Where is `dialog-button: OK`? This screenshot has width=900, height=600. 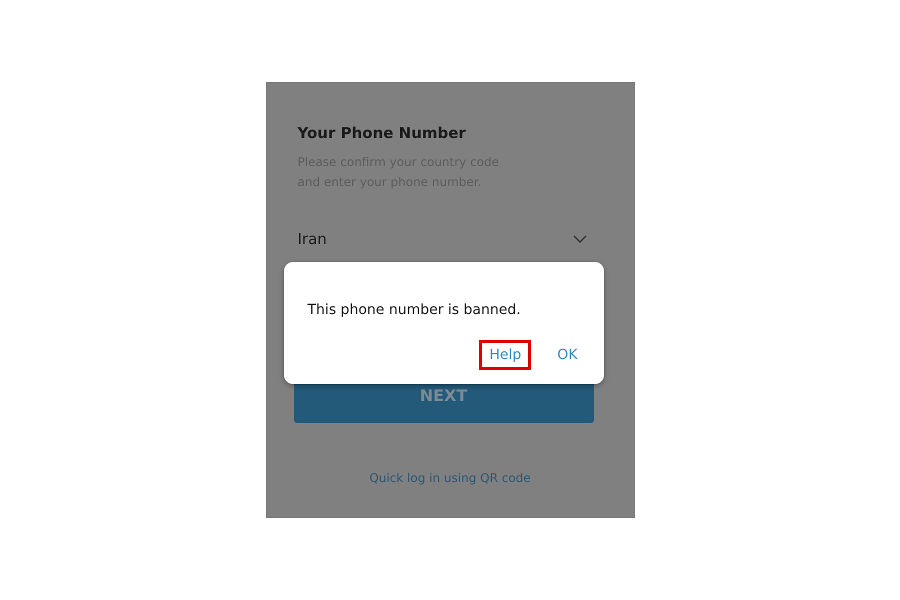 dialog-button: OK is located at coordinates (567, 355).